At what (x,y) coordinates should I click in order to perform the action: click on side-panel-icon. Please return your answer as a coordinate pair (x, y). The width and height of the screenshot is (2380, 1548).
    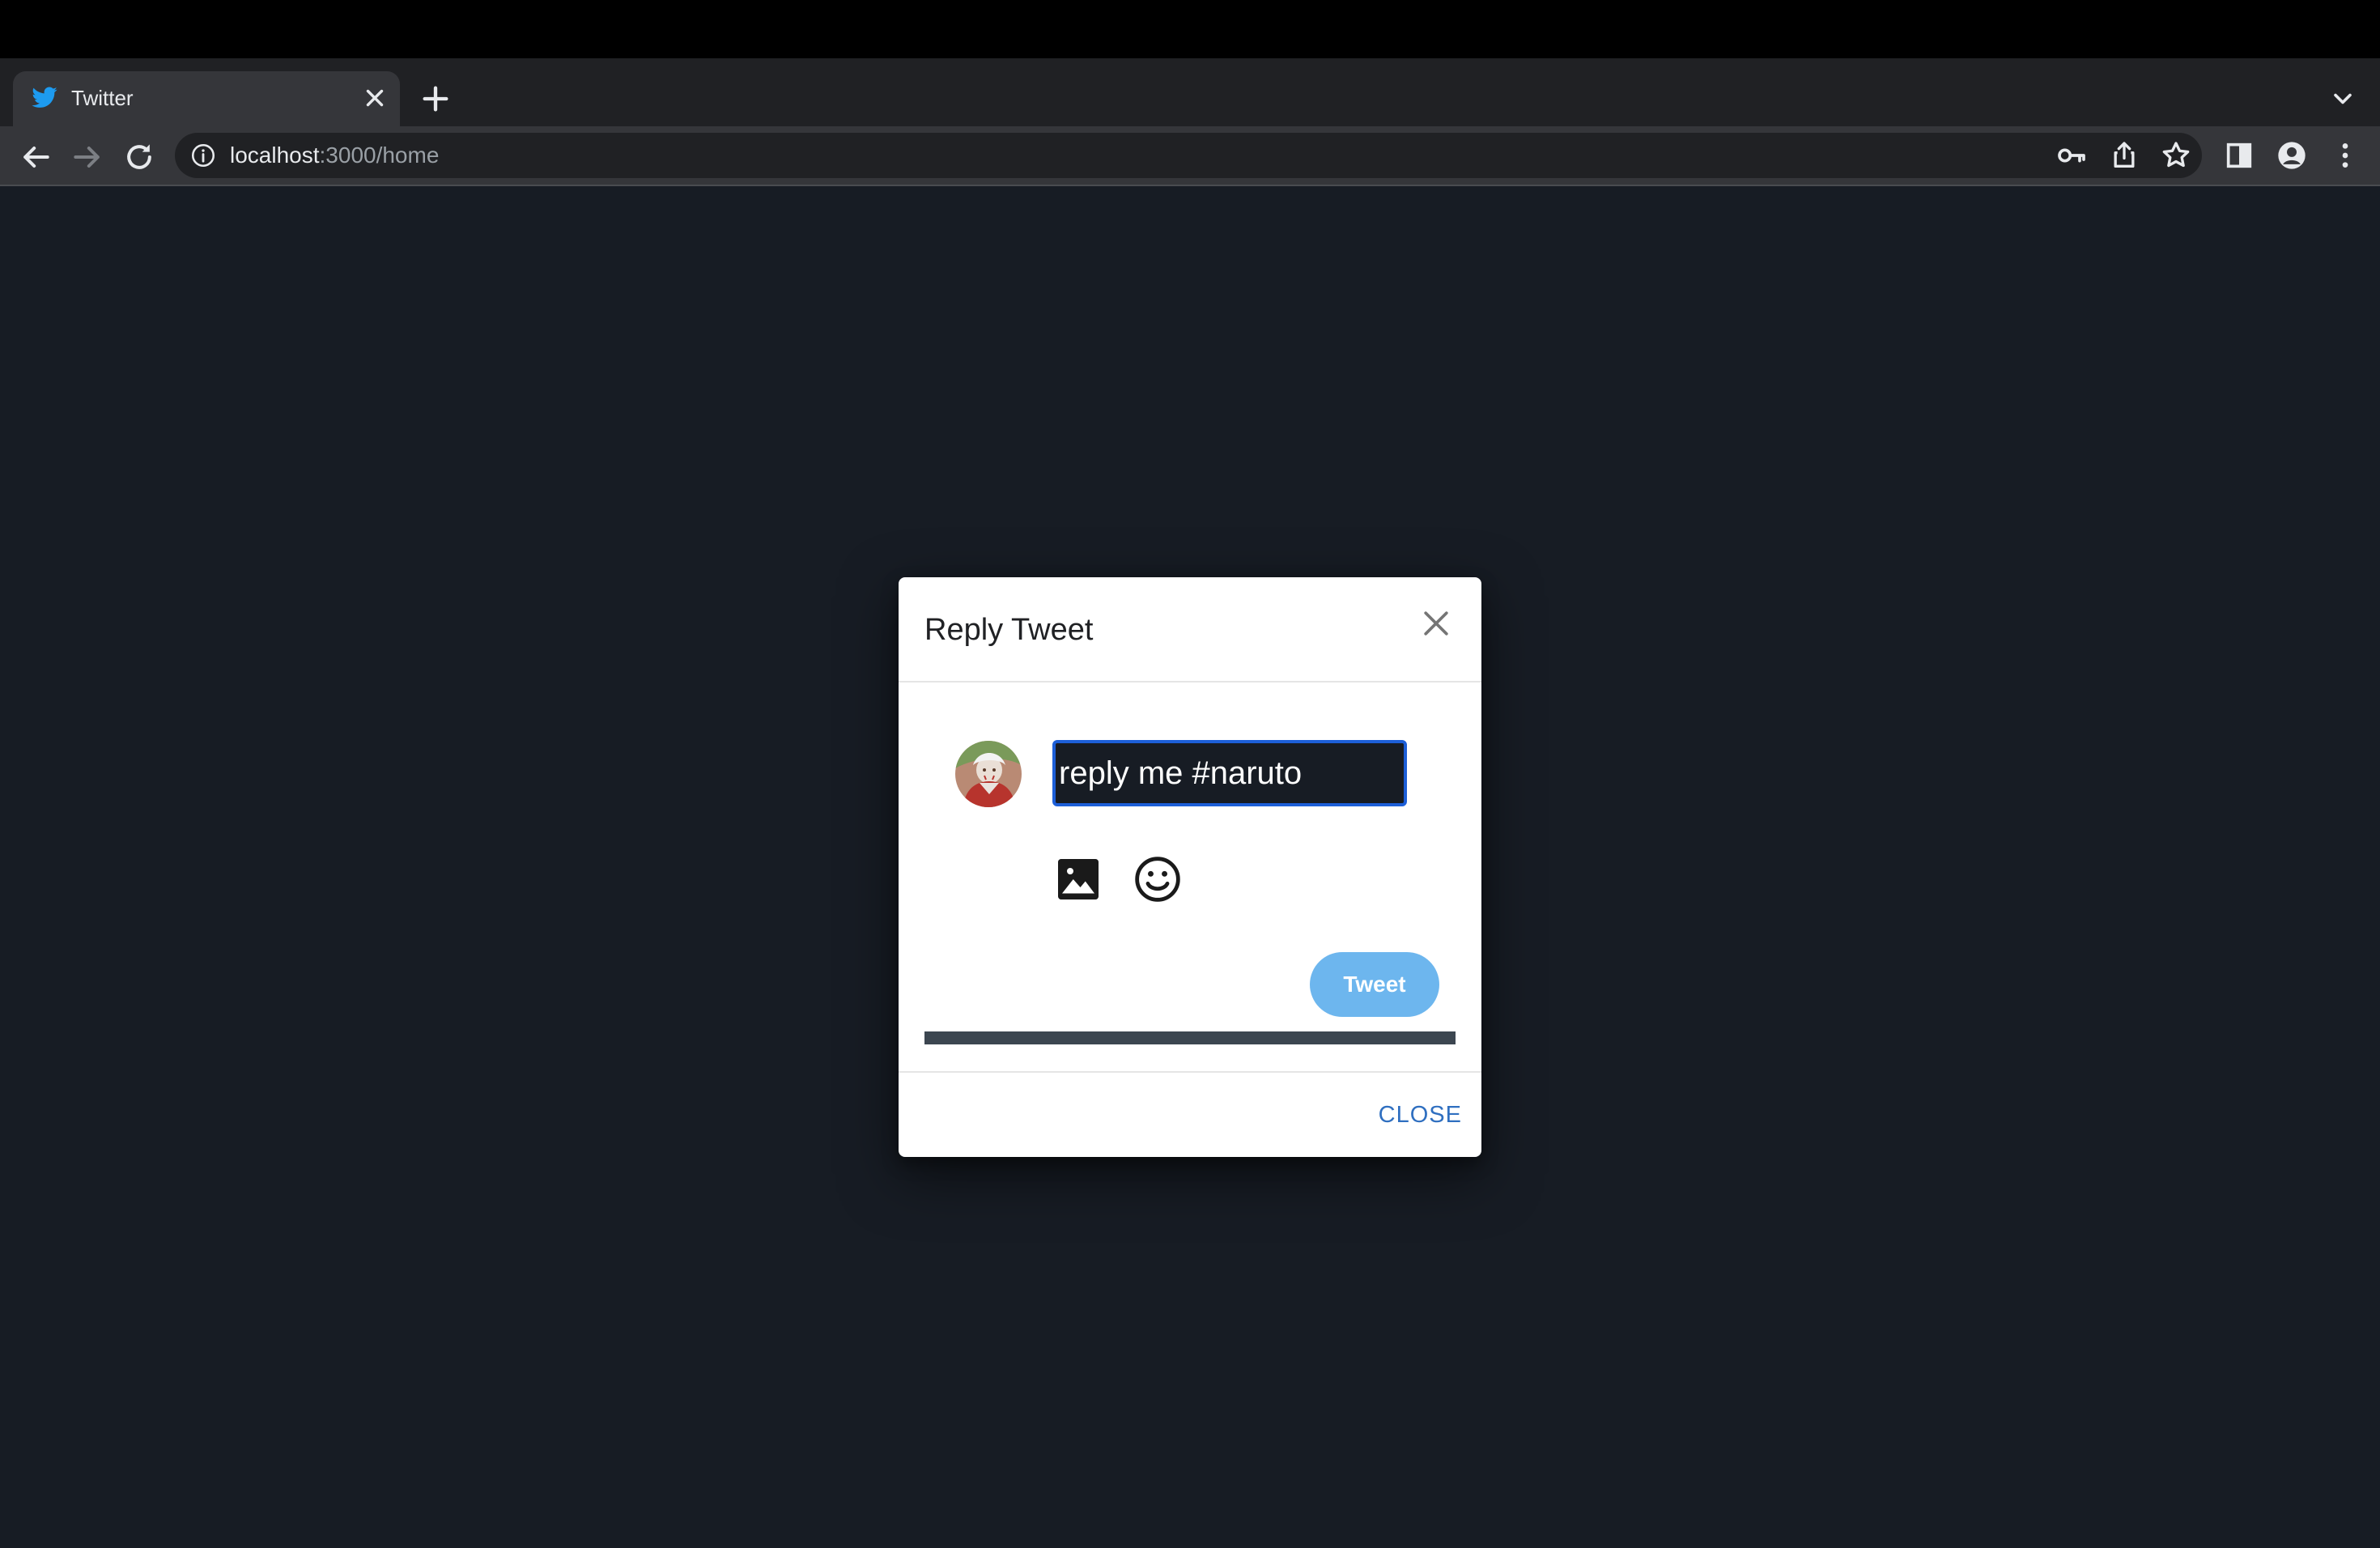
    Looking at the image, I should click on (2239, 156).